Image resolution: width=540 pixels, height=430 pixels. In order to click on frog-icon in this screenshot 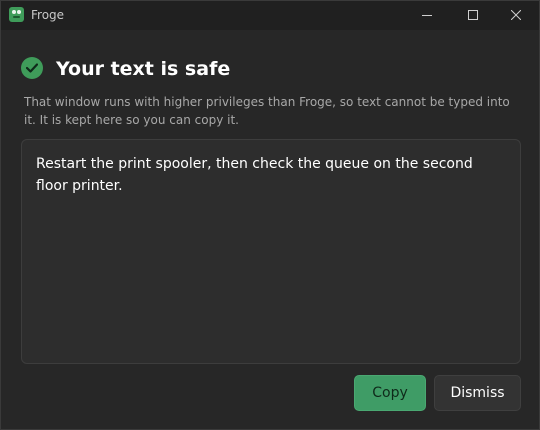, I will do `click(16, 14)`.